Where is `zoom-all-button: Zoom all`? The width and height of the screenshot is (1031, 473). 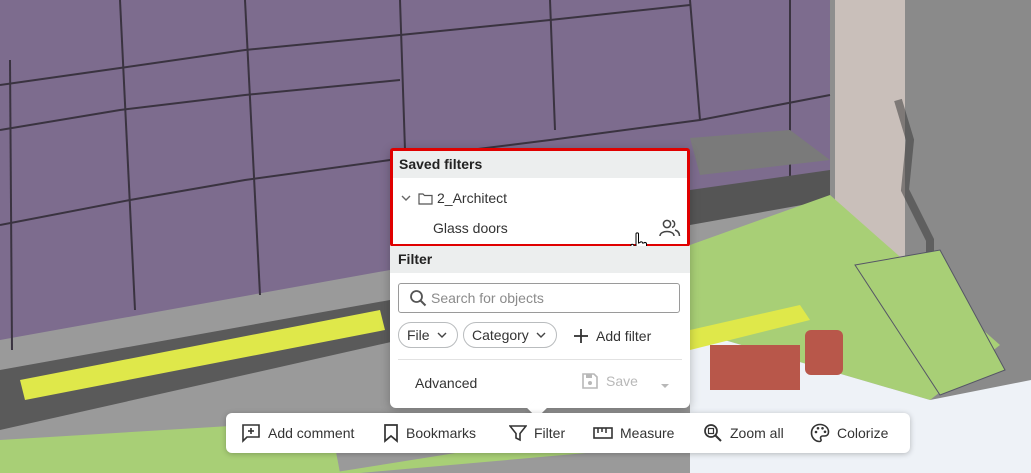 zoom-all-button: Zoom all is located at coordinates (743, 433).